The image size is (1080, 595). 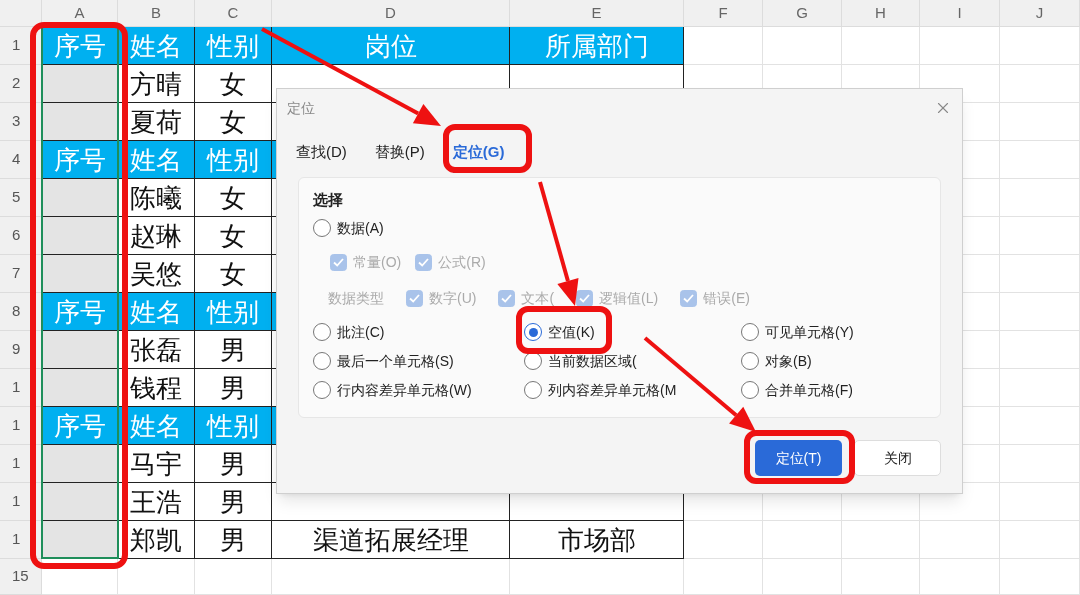 I want to click on radio-label: 空值(K), so click(x=571, y=332).